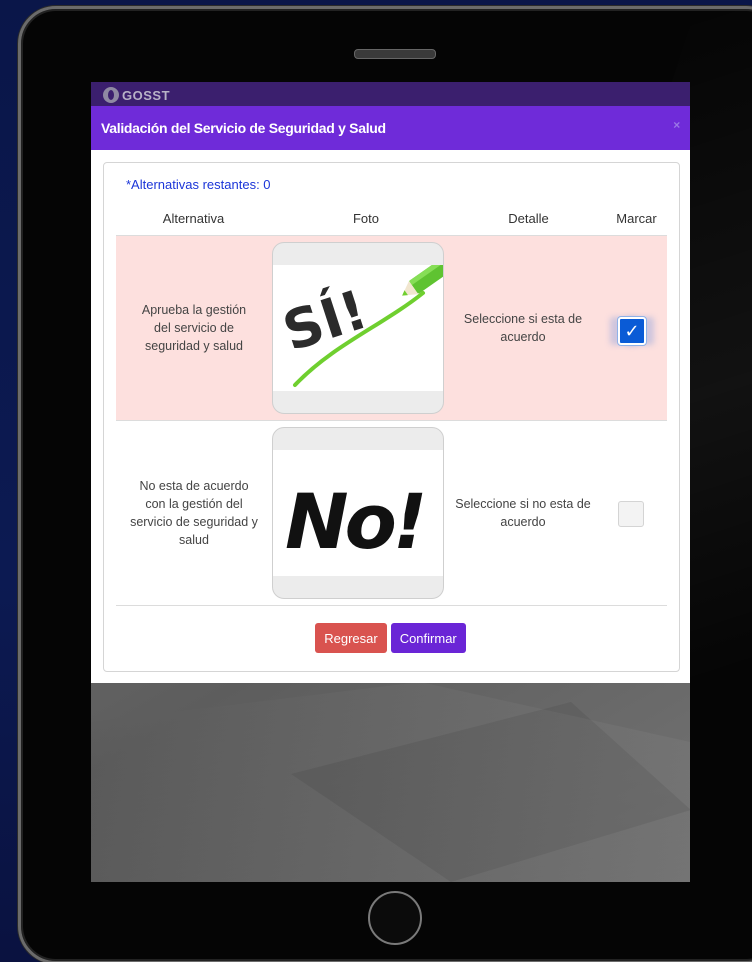 The width and height of the screenshot is (752, 962). What do you see at coordinates (428, 638) in the screenshot?
I see `confirm-button: Confirmar` at bounding box center [428, 638].